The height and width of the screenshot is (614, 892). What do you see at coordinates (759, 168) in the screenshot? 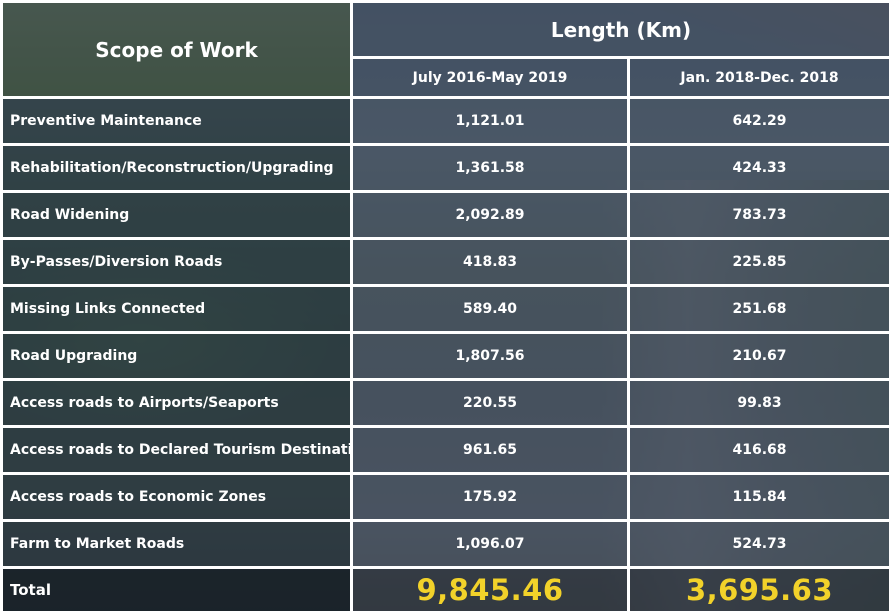
I see `row-value-period-2: 424.33` at bounding box center [759, 168].